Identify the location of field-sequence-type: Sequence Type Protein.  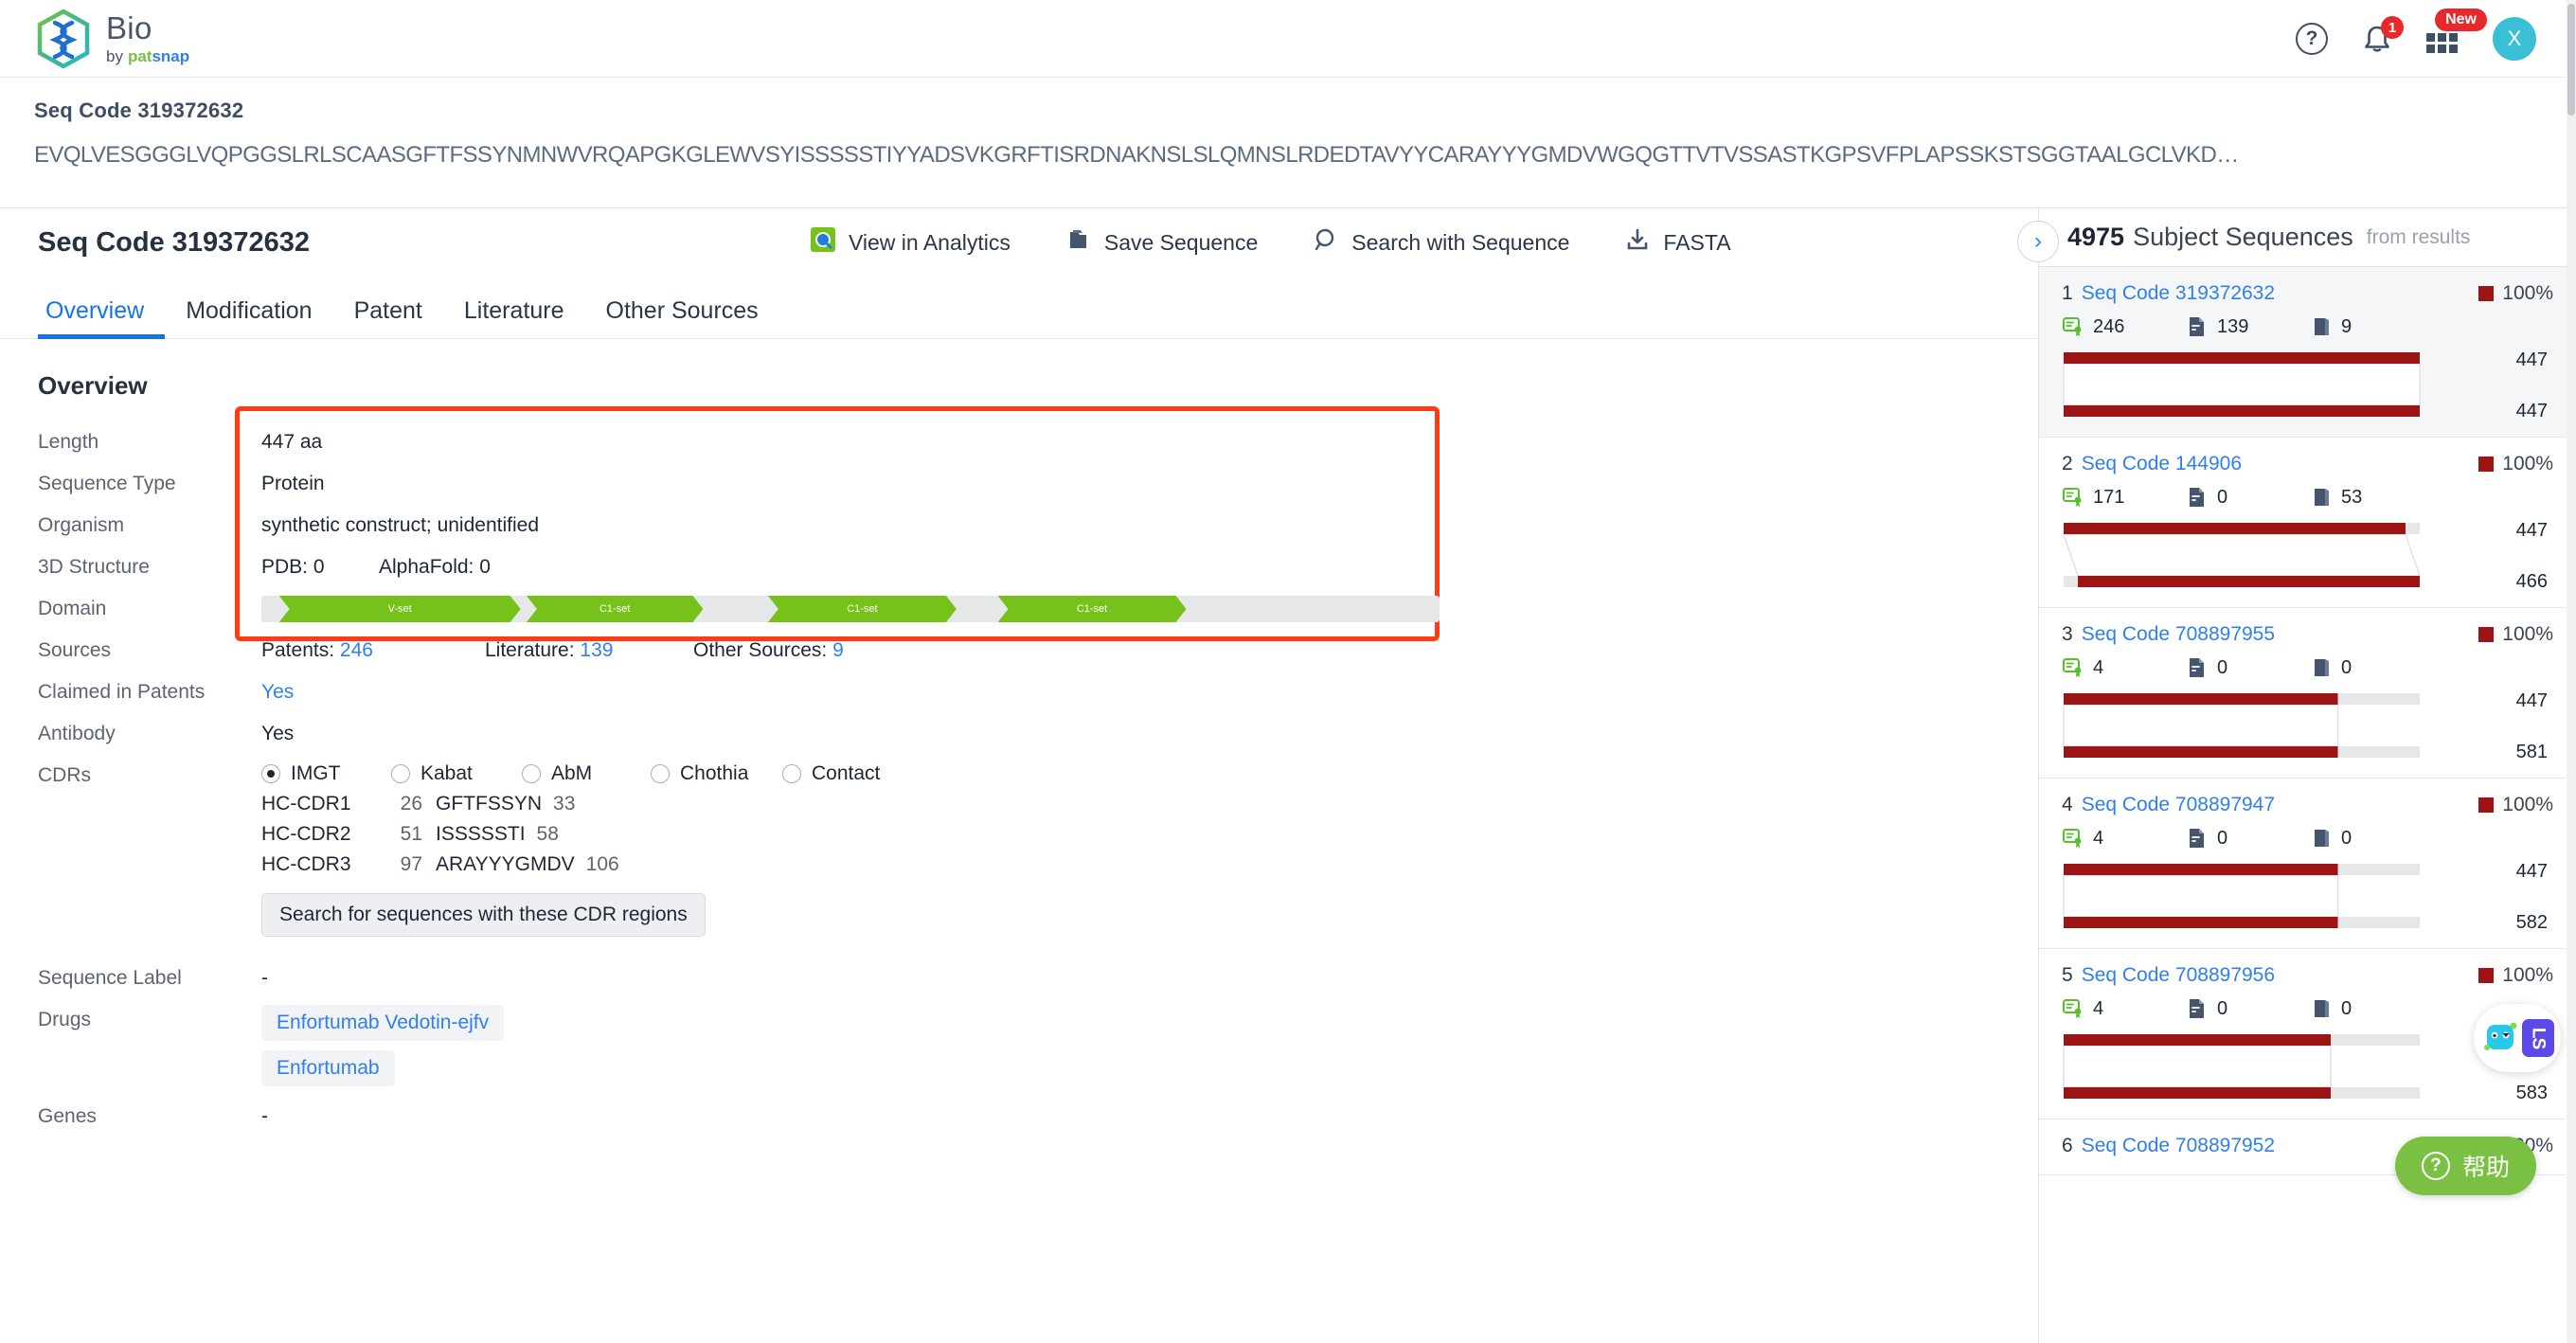
(1019, 484).